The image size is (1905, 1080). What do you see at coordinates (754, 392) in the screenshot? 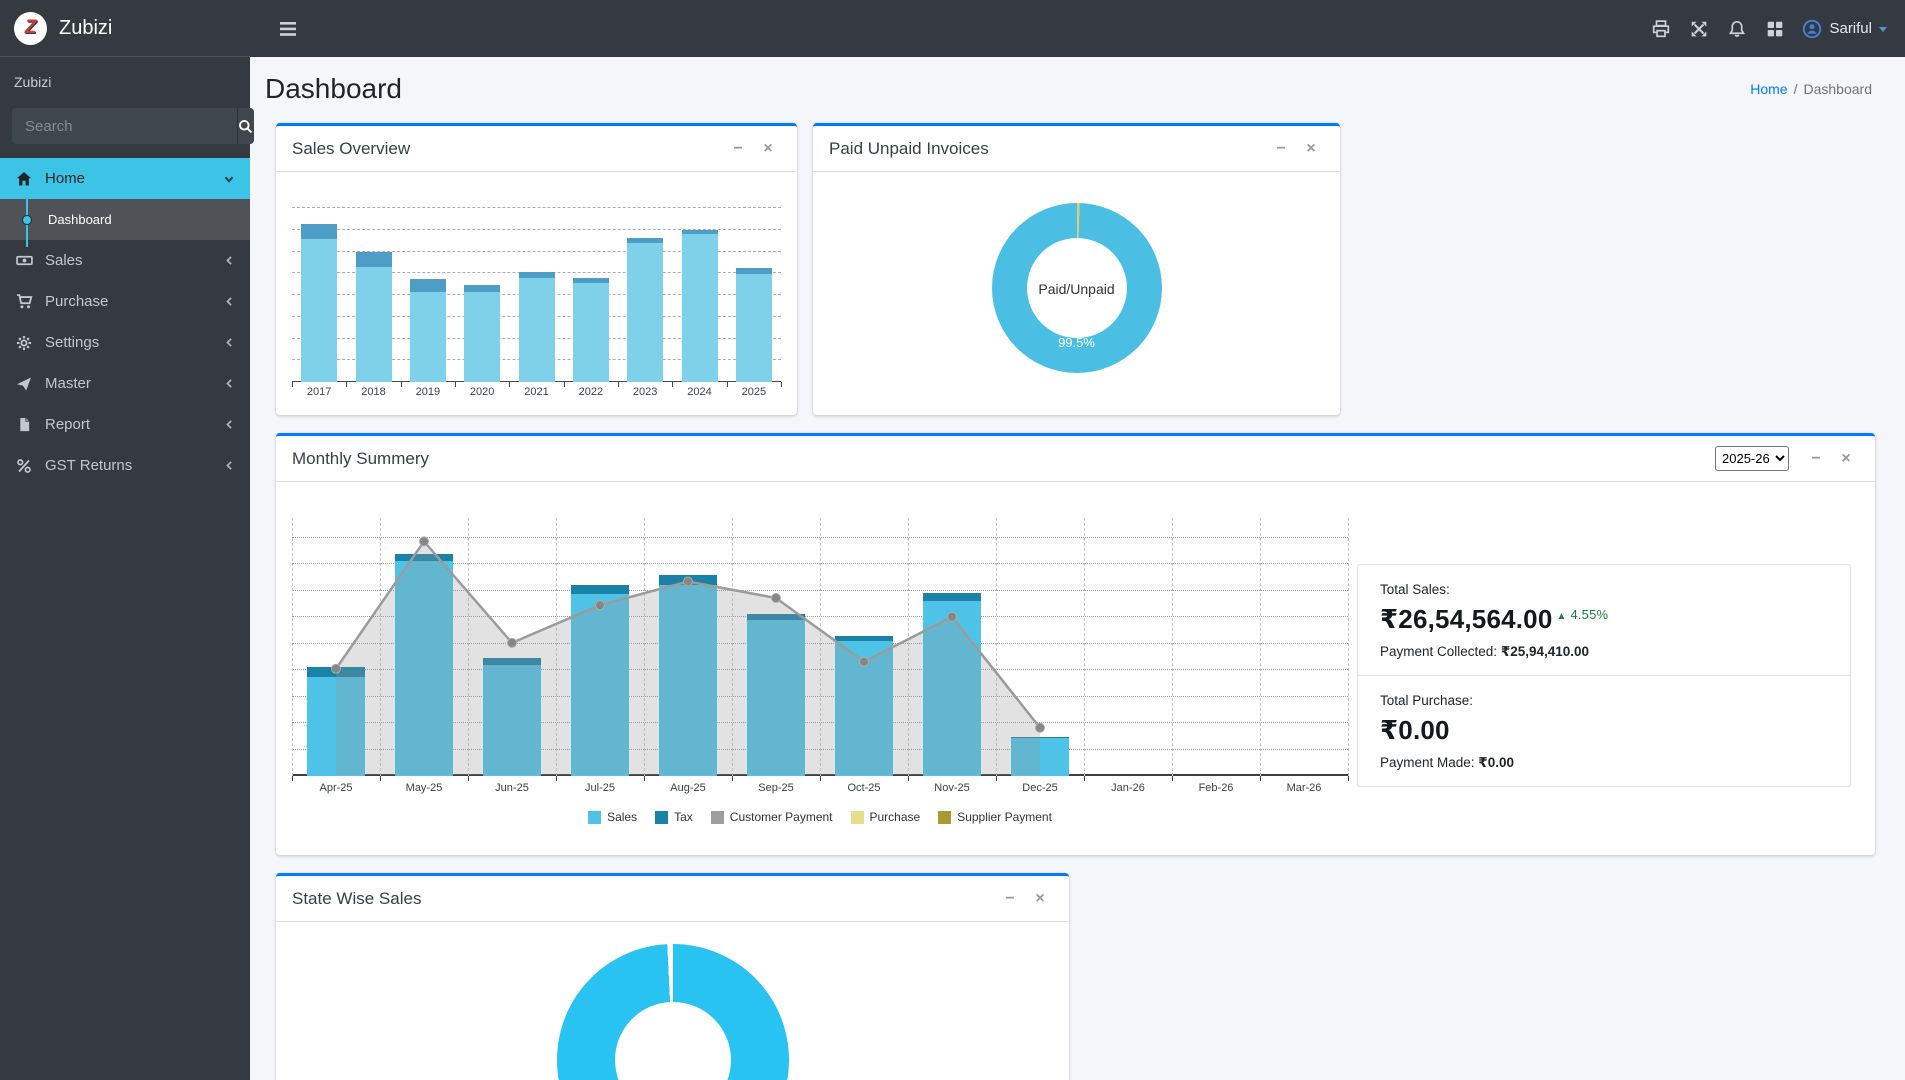
I see `x-tick-label: 2025` at bounding box center [754, 392].